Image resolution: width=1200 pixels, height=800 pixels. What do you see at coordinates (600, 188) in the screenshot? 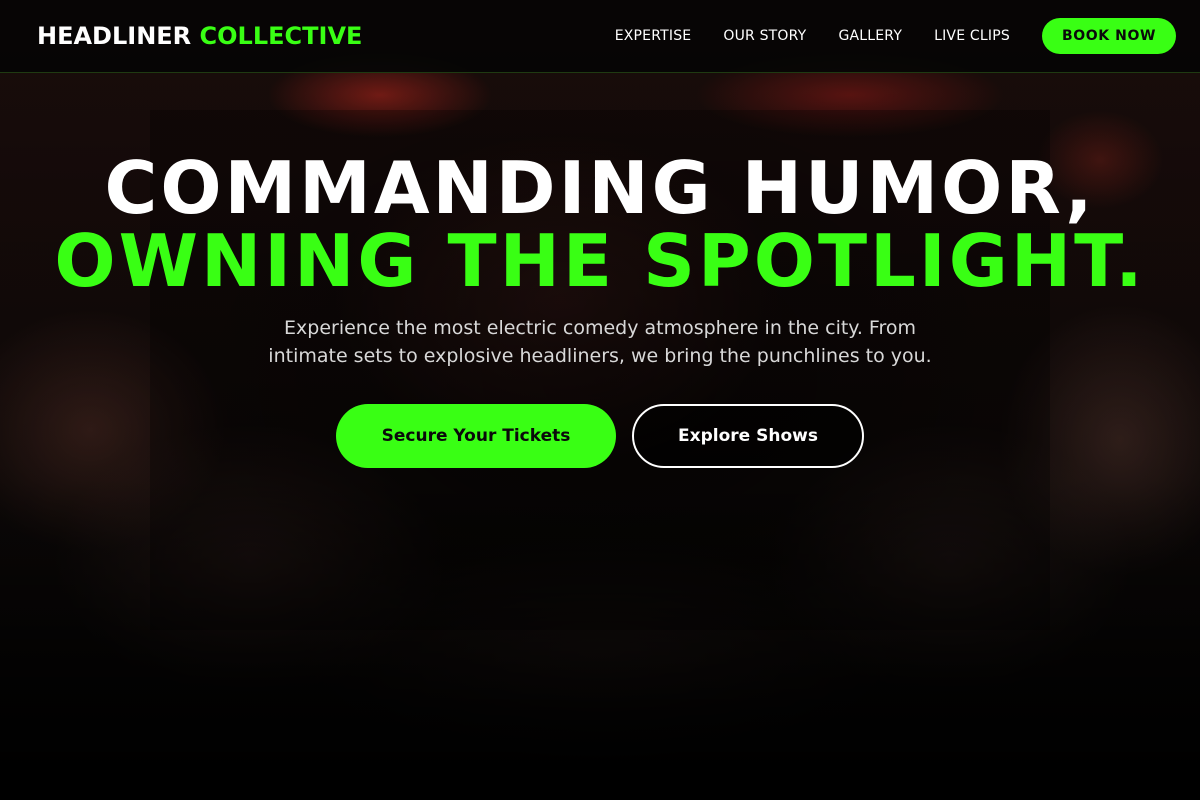
I see `headline-white-line: COMMANDING HUMOR,` at bounding box center [600, 188].